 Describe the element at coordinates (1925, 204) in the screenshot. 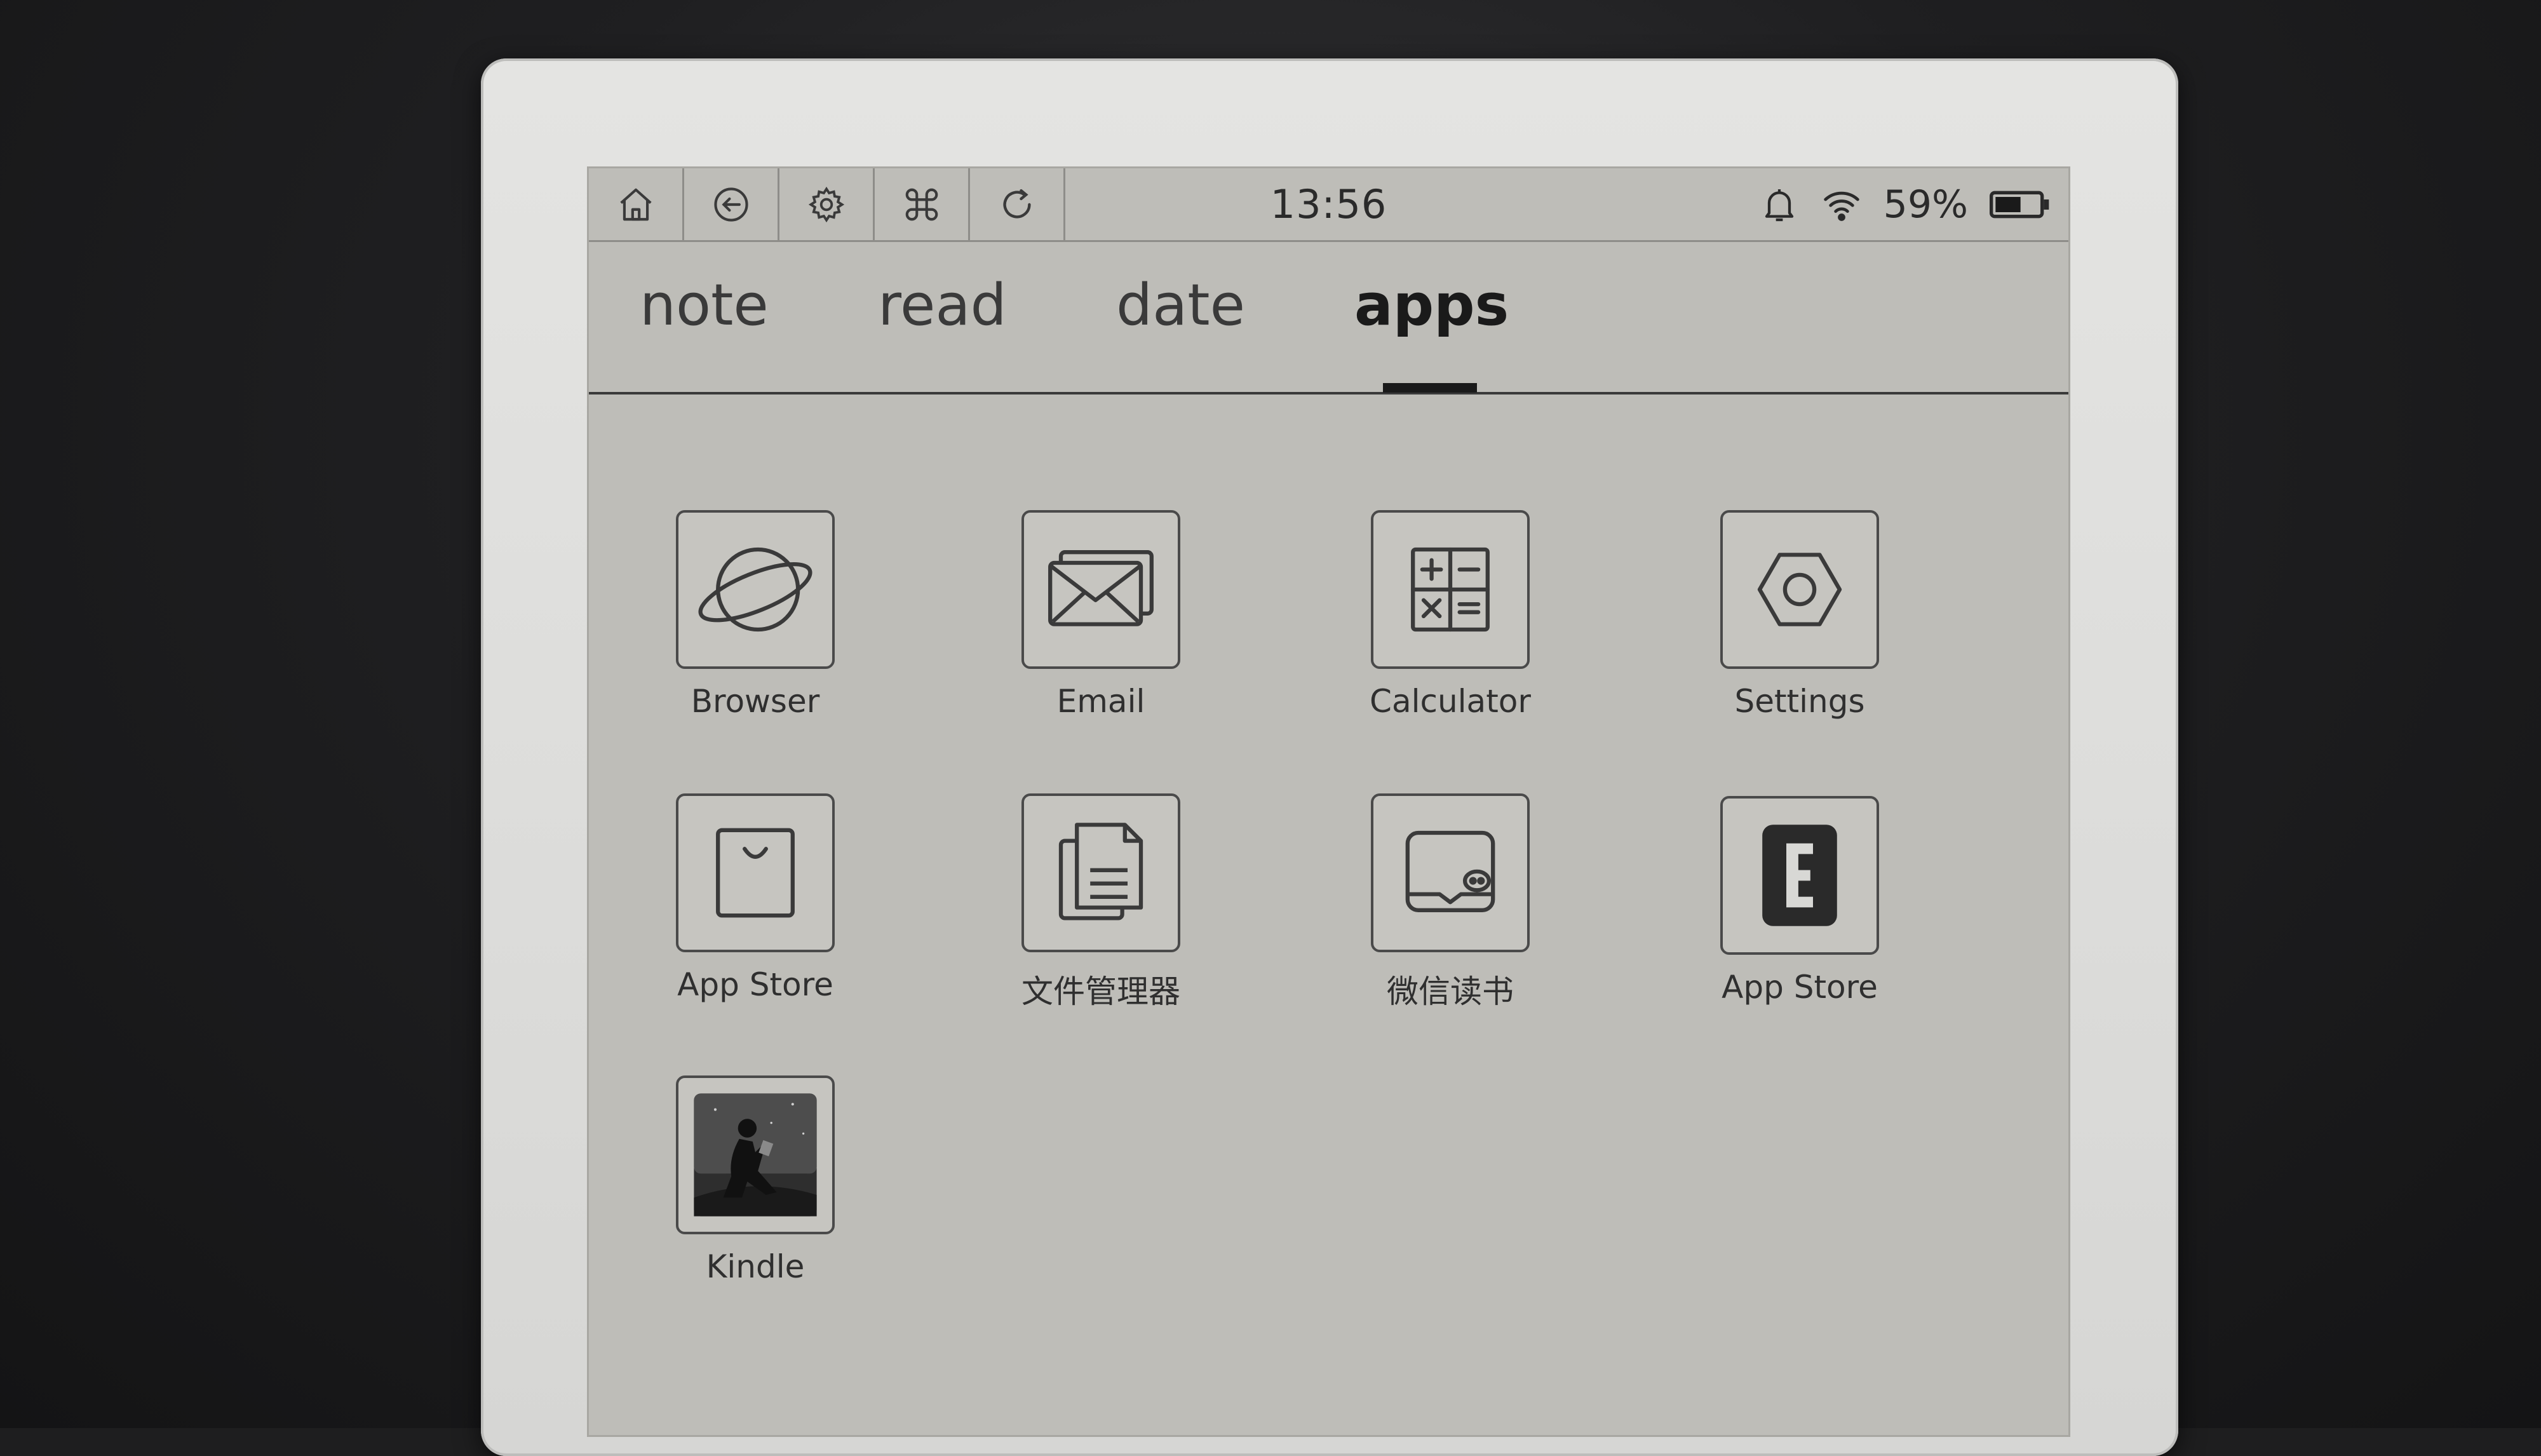

I see `battery-percent: 59%` at that location.